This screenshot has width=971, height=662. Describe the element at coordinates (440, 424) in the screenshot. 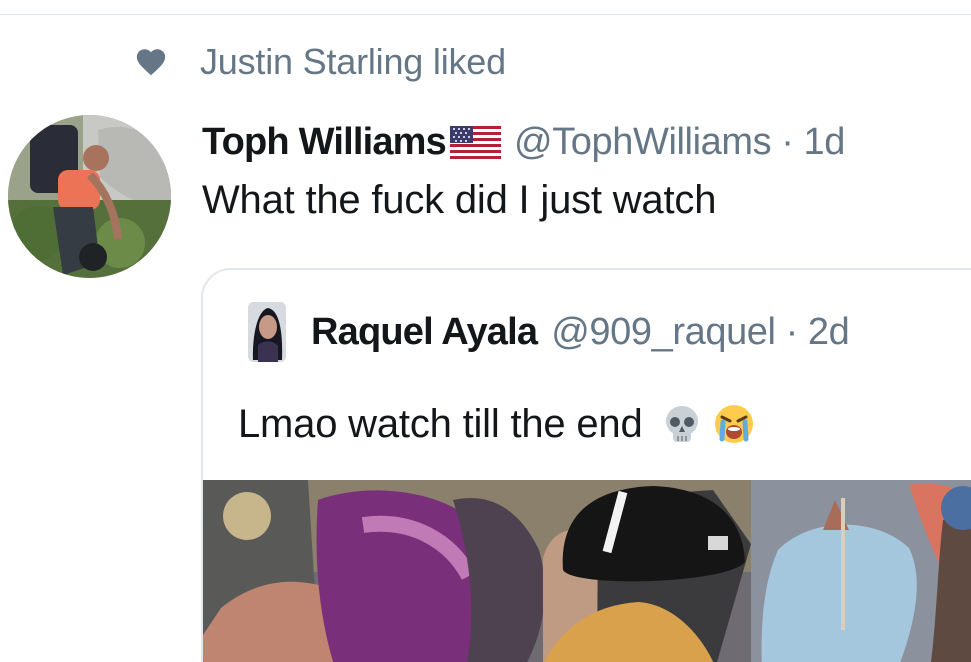

I see `quoted-tweet-body: Lmao watch till the end` at that location.